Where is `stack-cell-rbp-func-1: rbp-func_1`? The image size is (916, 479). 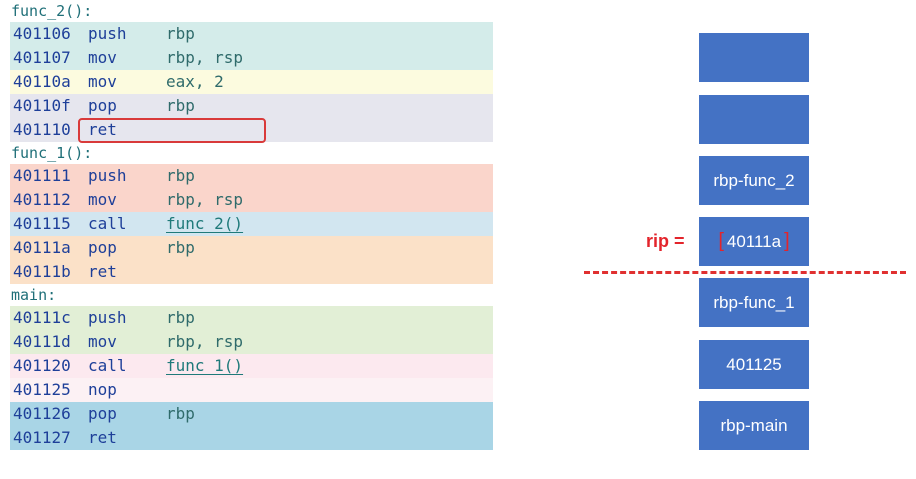
stack-cell-rbp-func-1: rbp-func_1 is located at coordinates (754, 302).